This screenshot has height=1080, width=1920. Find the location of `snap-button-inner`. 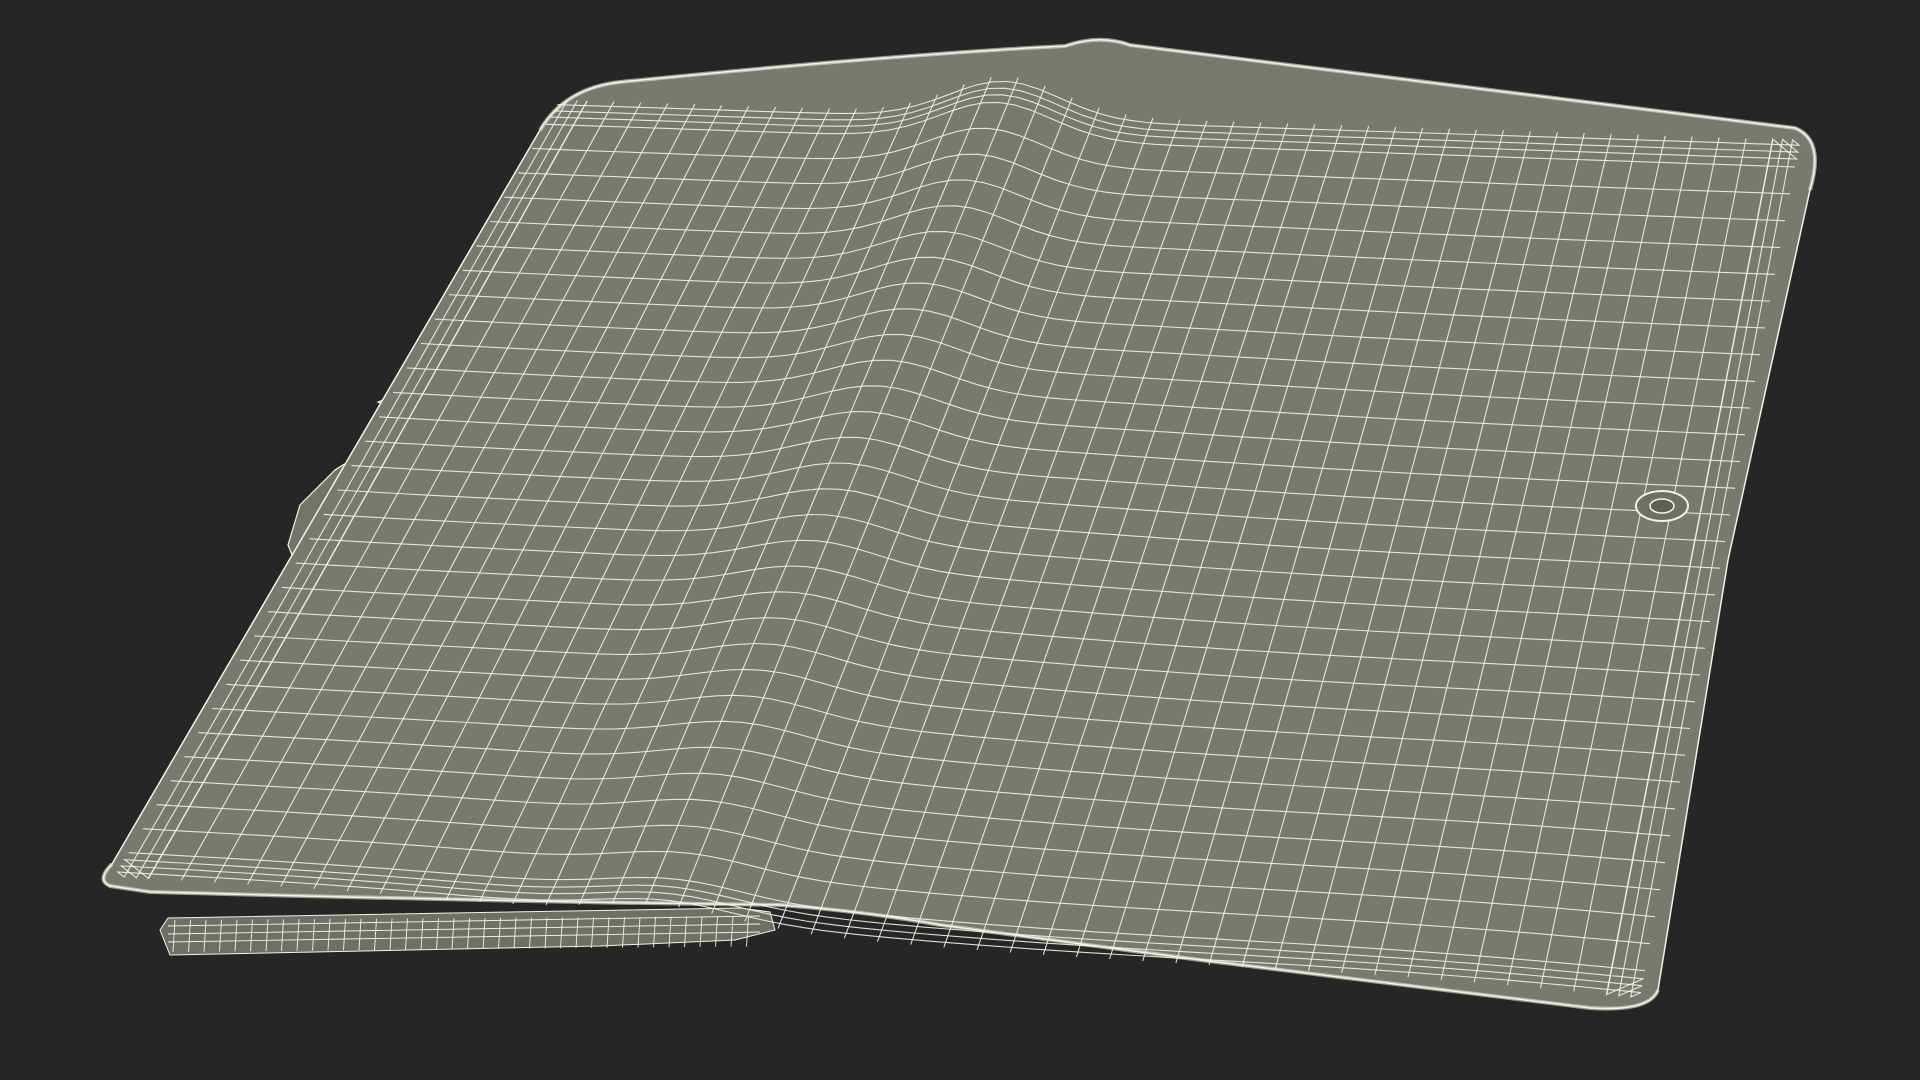

snap-button-inner is located at coordinates (1662, 506).